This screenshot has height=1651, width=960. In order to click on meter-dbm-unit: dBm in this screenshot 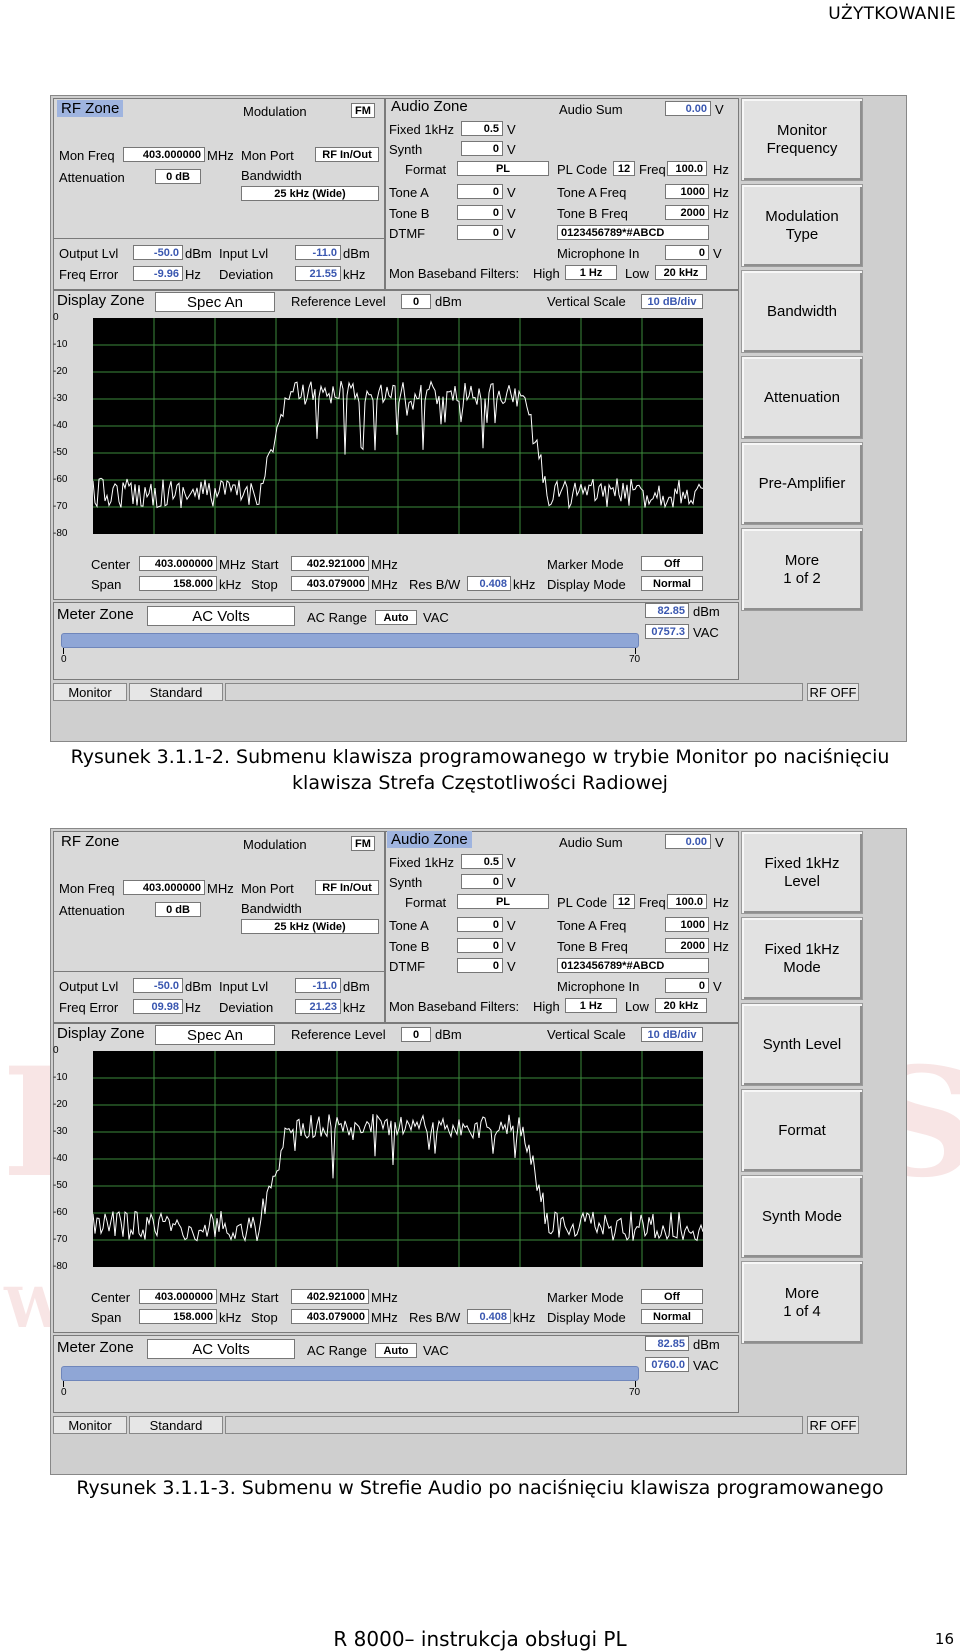, I will do `click(706, 1344)`.